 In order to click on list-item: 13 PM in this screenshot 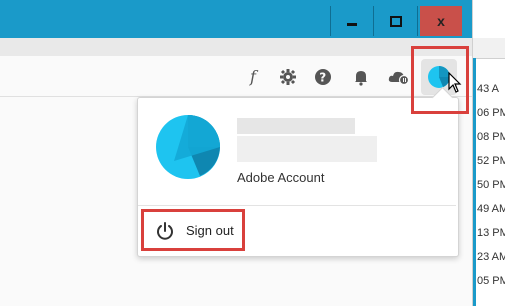, I will do `click(491, 233)`.